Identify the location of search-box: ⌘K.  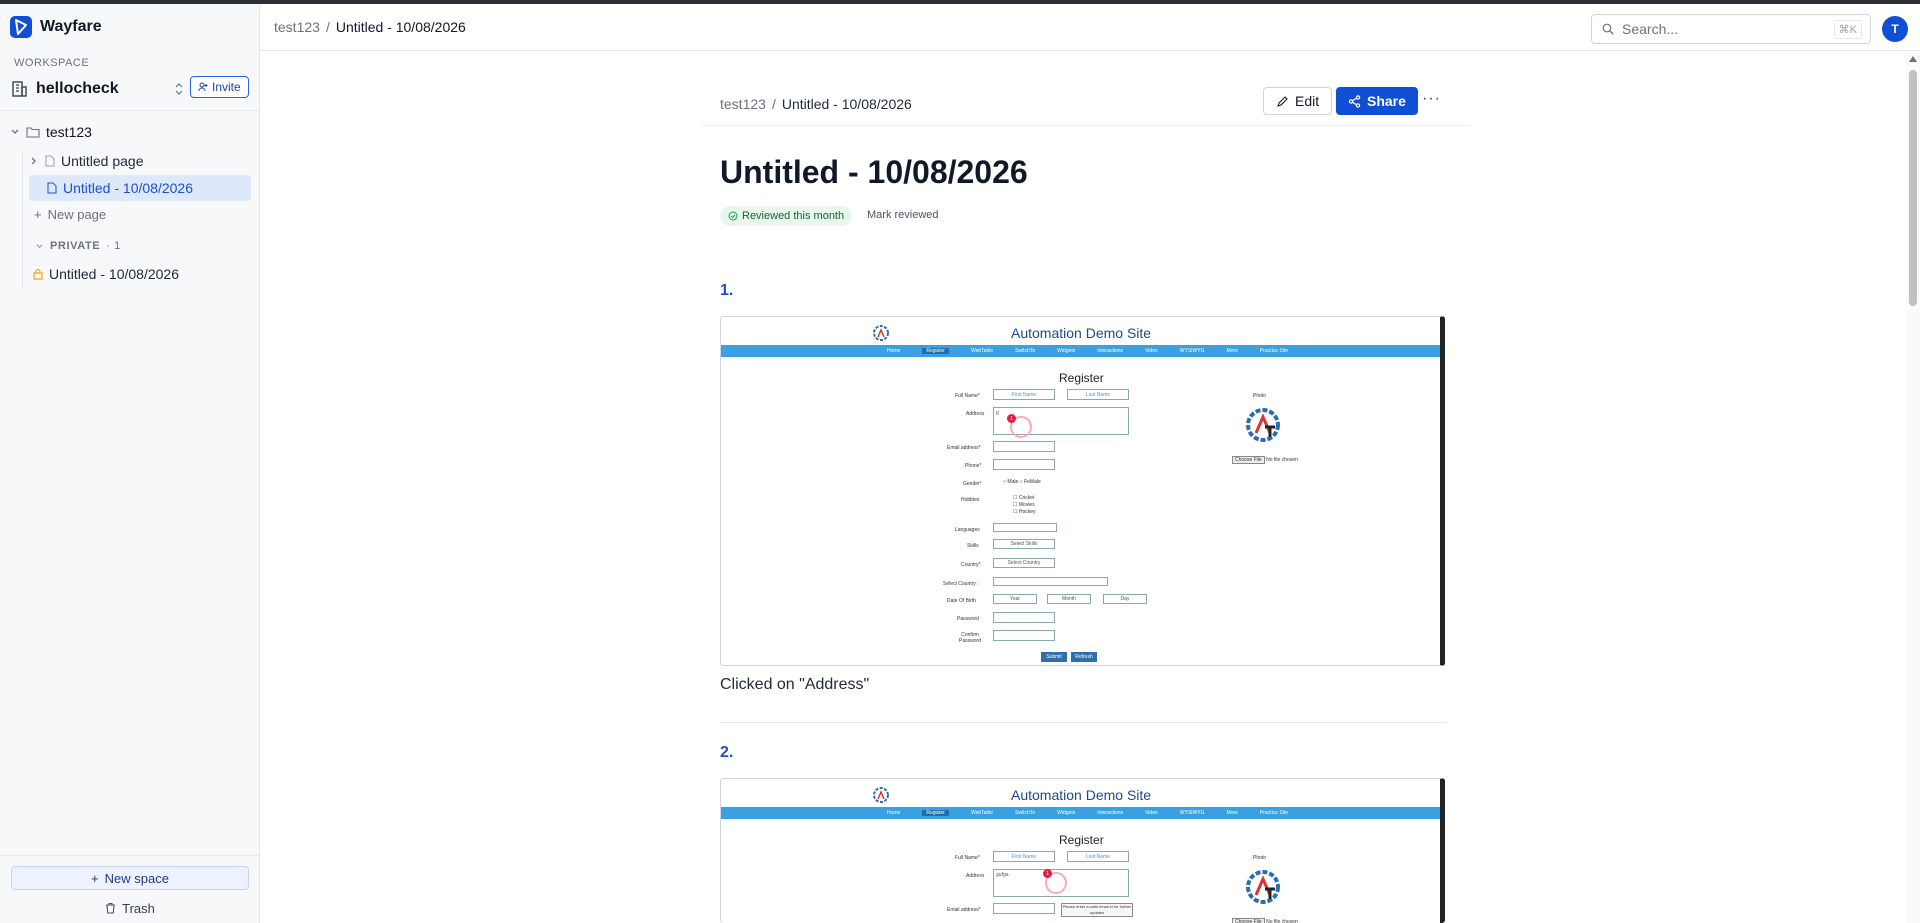
(1731, 29).